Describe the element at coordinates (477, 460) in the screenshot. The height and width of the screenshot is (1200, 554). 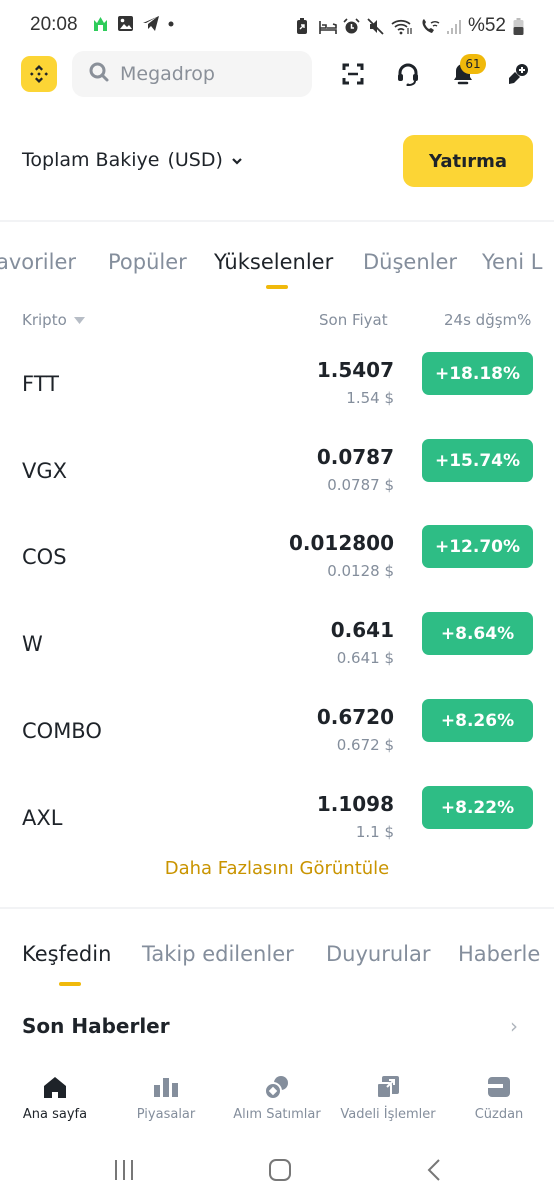
I see `row-change-badge: +15.74%` at that location.